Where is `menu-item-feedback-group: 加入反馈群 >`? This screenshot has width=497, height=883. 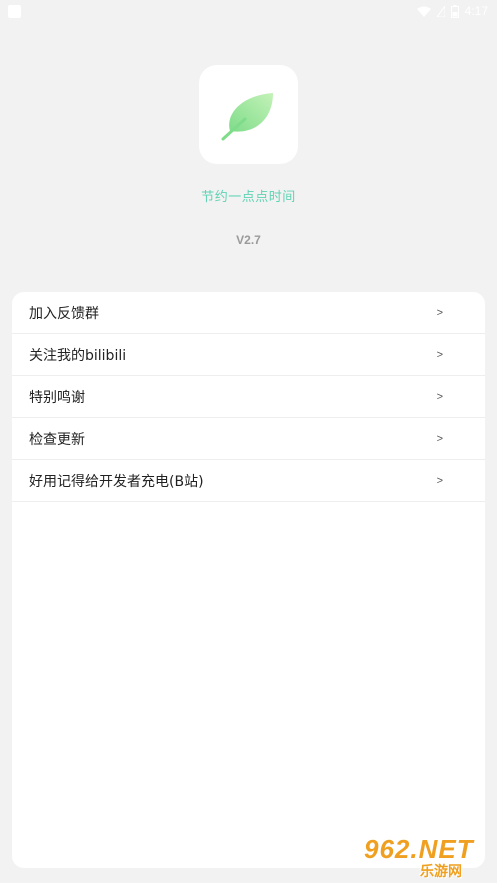
menu-item-feedback-group: 加入反馈群 > is located at coordinates (248, 313).